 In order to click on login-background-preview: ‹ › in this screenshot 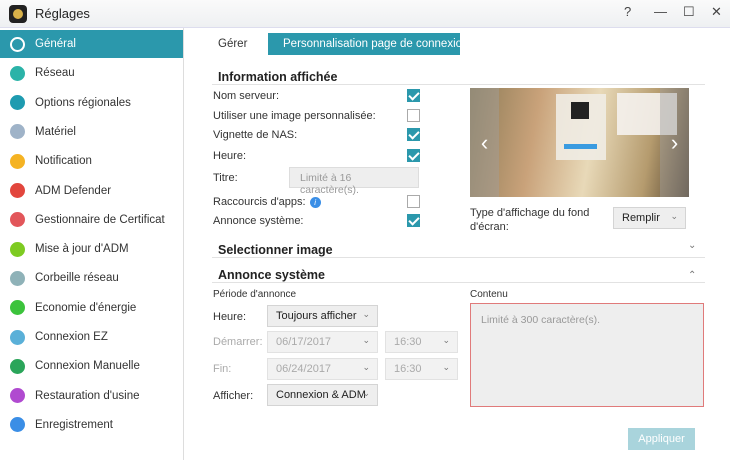, I will do `click(579, 142)`.